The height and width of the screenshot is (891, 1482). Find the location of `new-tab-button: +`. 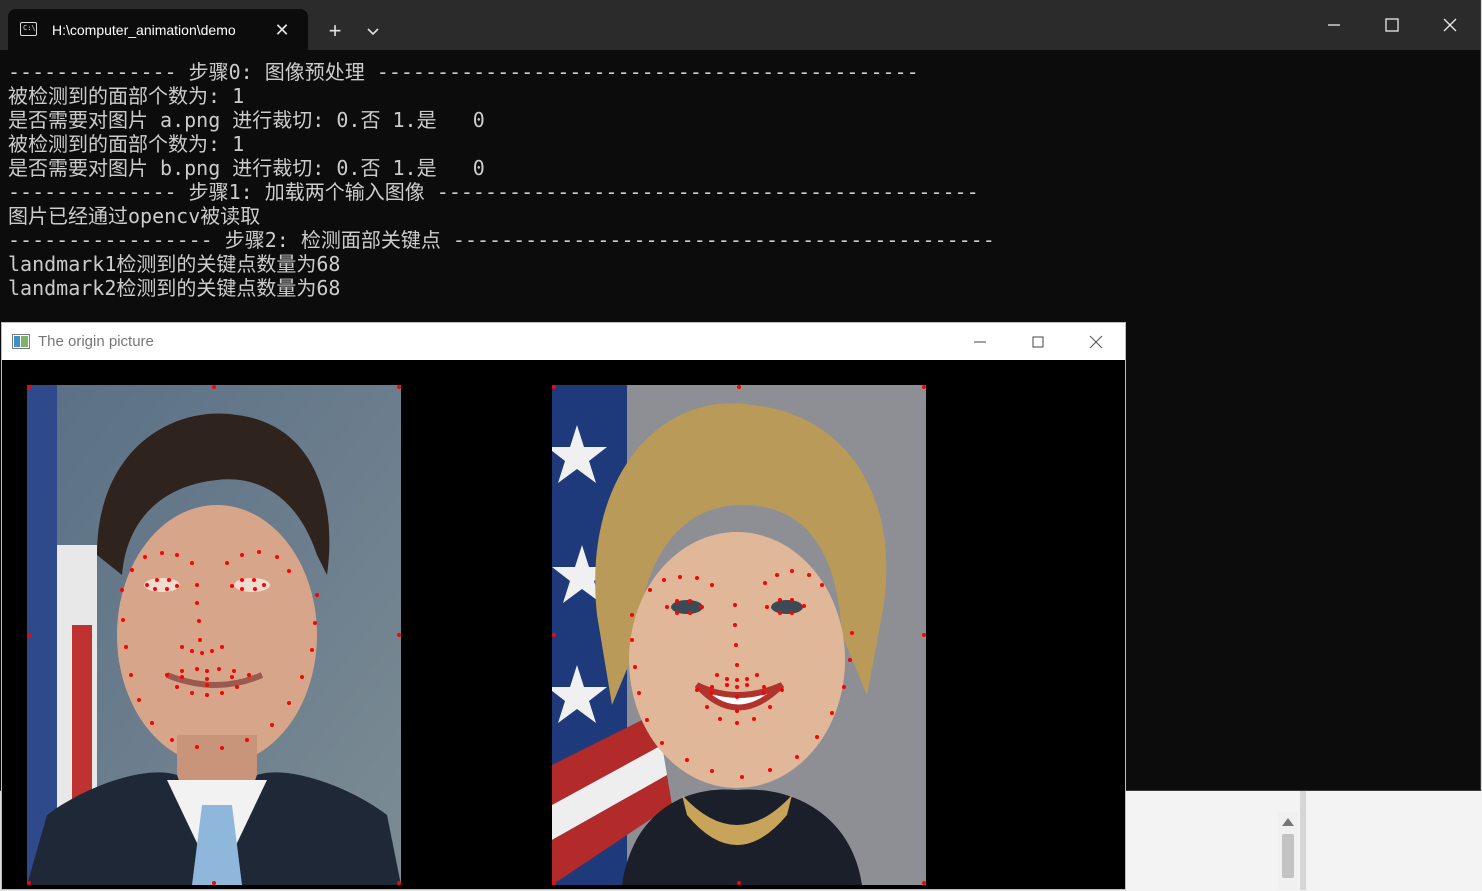

new-tab-button: + is located at coordinates (335, 32).